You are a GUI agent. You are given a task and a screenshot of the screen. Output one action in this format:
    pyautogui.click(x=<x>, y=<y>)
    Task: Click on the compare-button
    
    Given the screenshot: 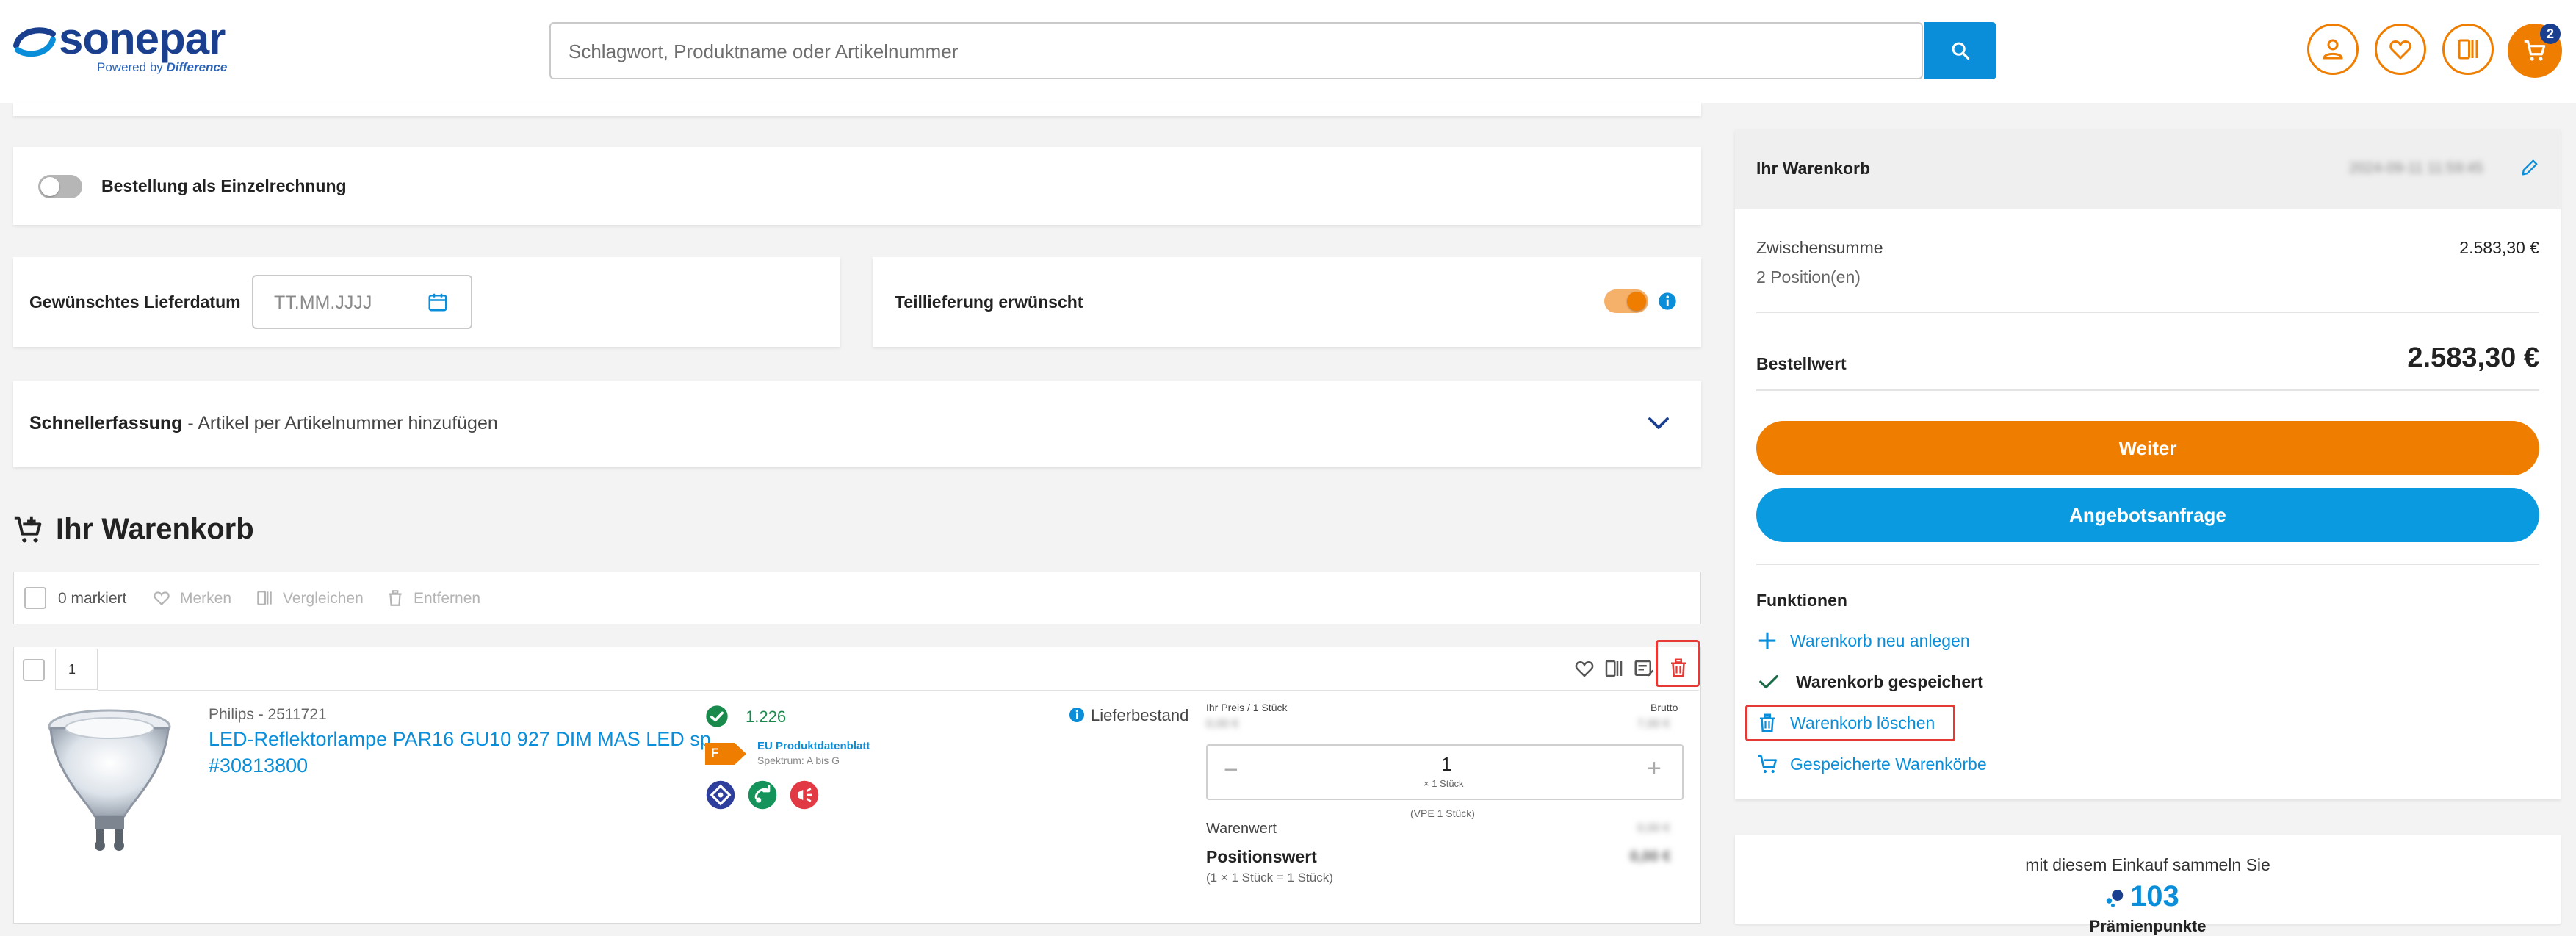 What is the action you would take?
    pyautogui.click(x=2468, y=49)
    